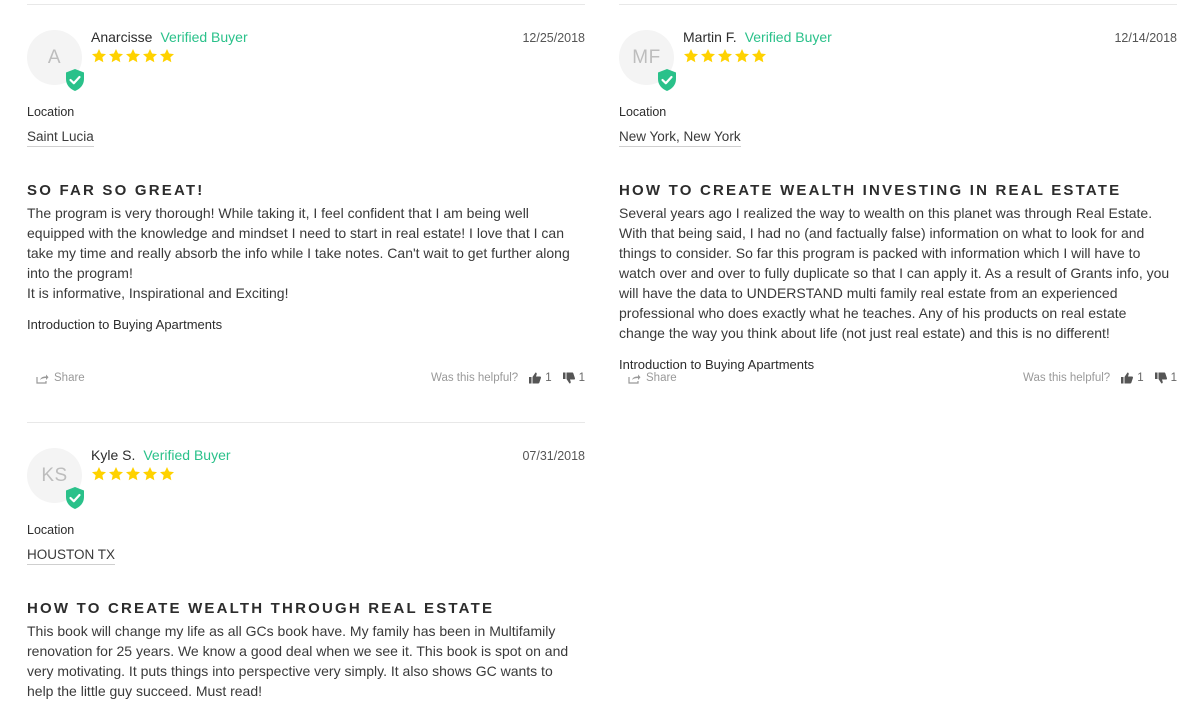 Image resolution: width=1201 pixels, height=715 pixels. Describe the element at coordinates (54, 57) in the screenshot. I see `avatar-initials: A` at that location.